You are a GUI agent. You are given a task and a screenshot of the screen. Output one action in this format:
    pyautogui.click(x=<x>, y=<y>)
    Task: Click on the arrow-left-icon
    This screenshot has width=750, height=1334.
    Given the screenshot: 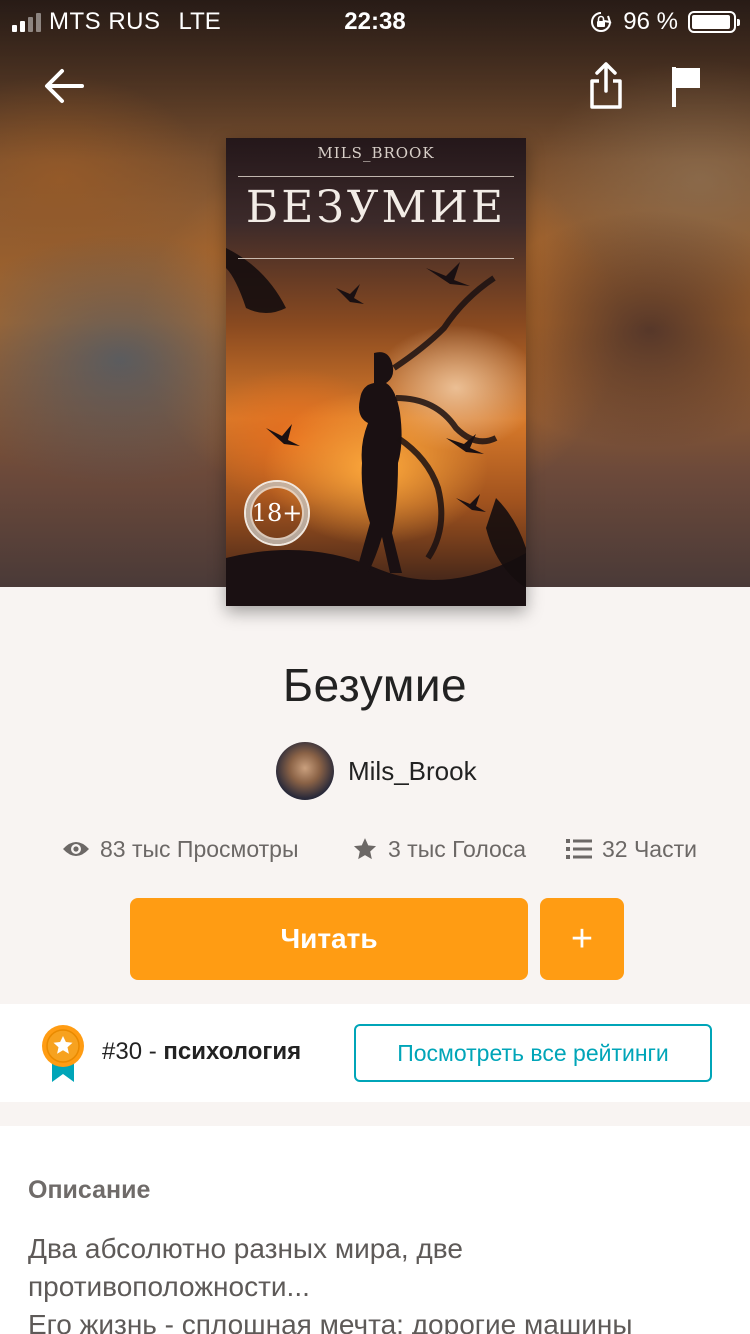 What is the action you would take?
    pyautogui.click(x=64, y=86)
    